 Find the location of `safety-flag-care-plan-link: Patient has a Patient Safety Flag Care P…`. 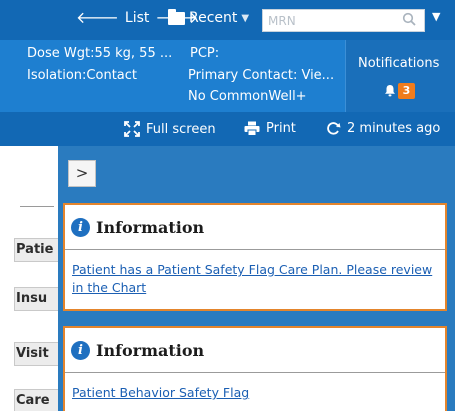

safety-flag-care-plan-link: Patient has a Patient Safety Flag Care P… is located at coordinates (252, 278).